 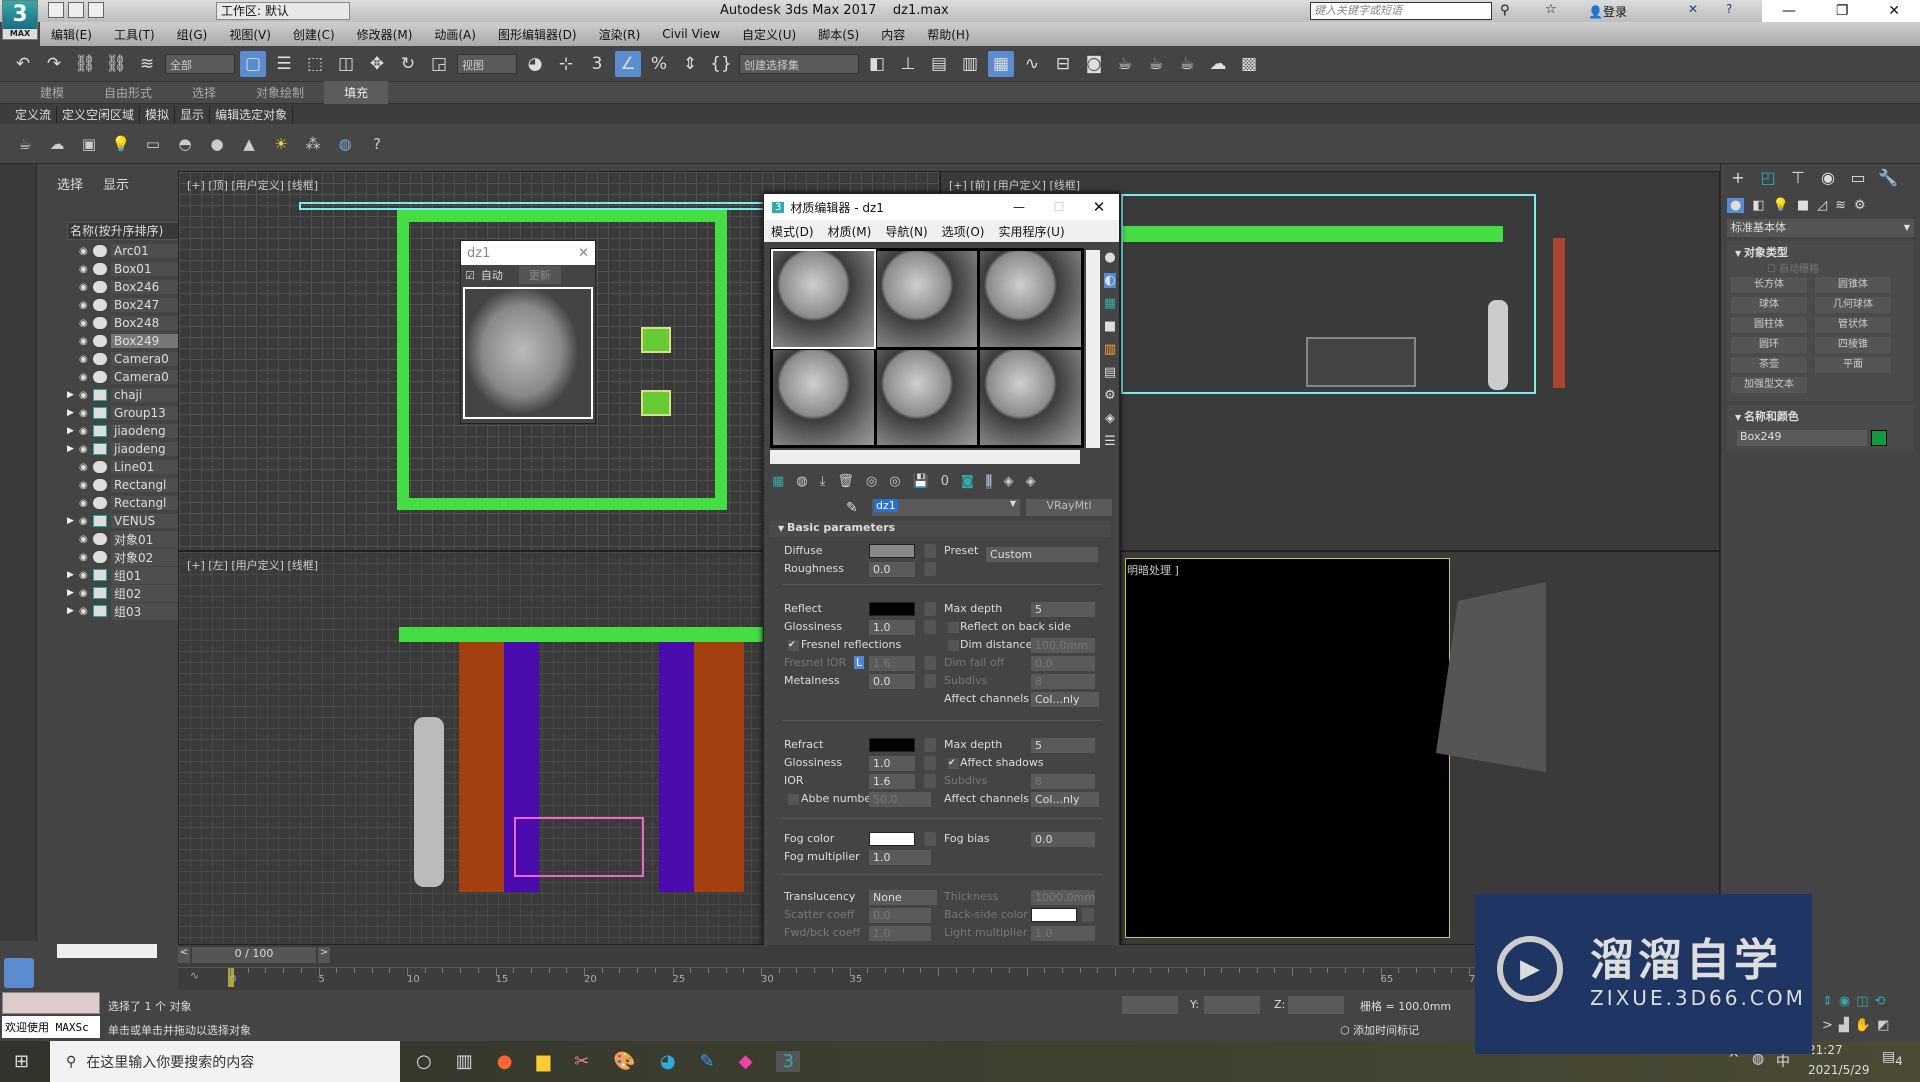 I want to click on ribbon-subtab: 定义流, so click(x=34, y=114).